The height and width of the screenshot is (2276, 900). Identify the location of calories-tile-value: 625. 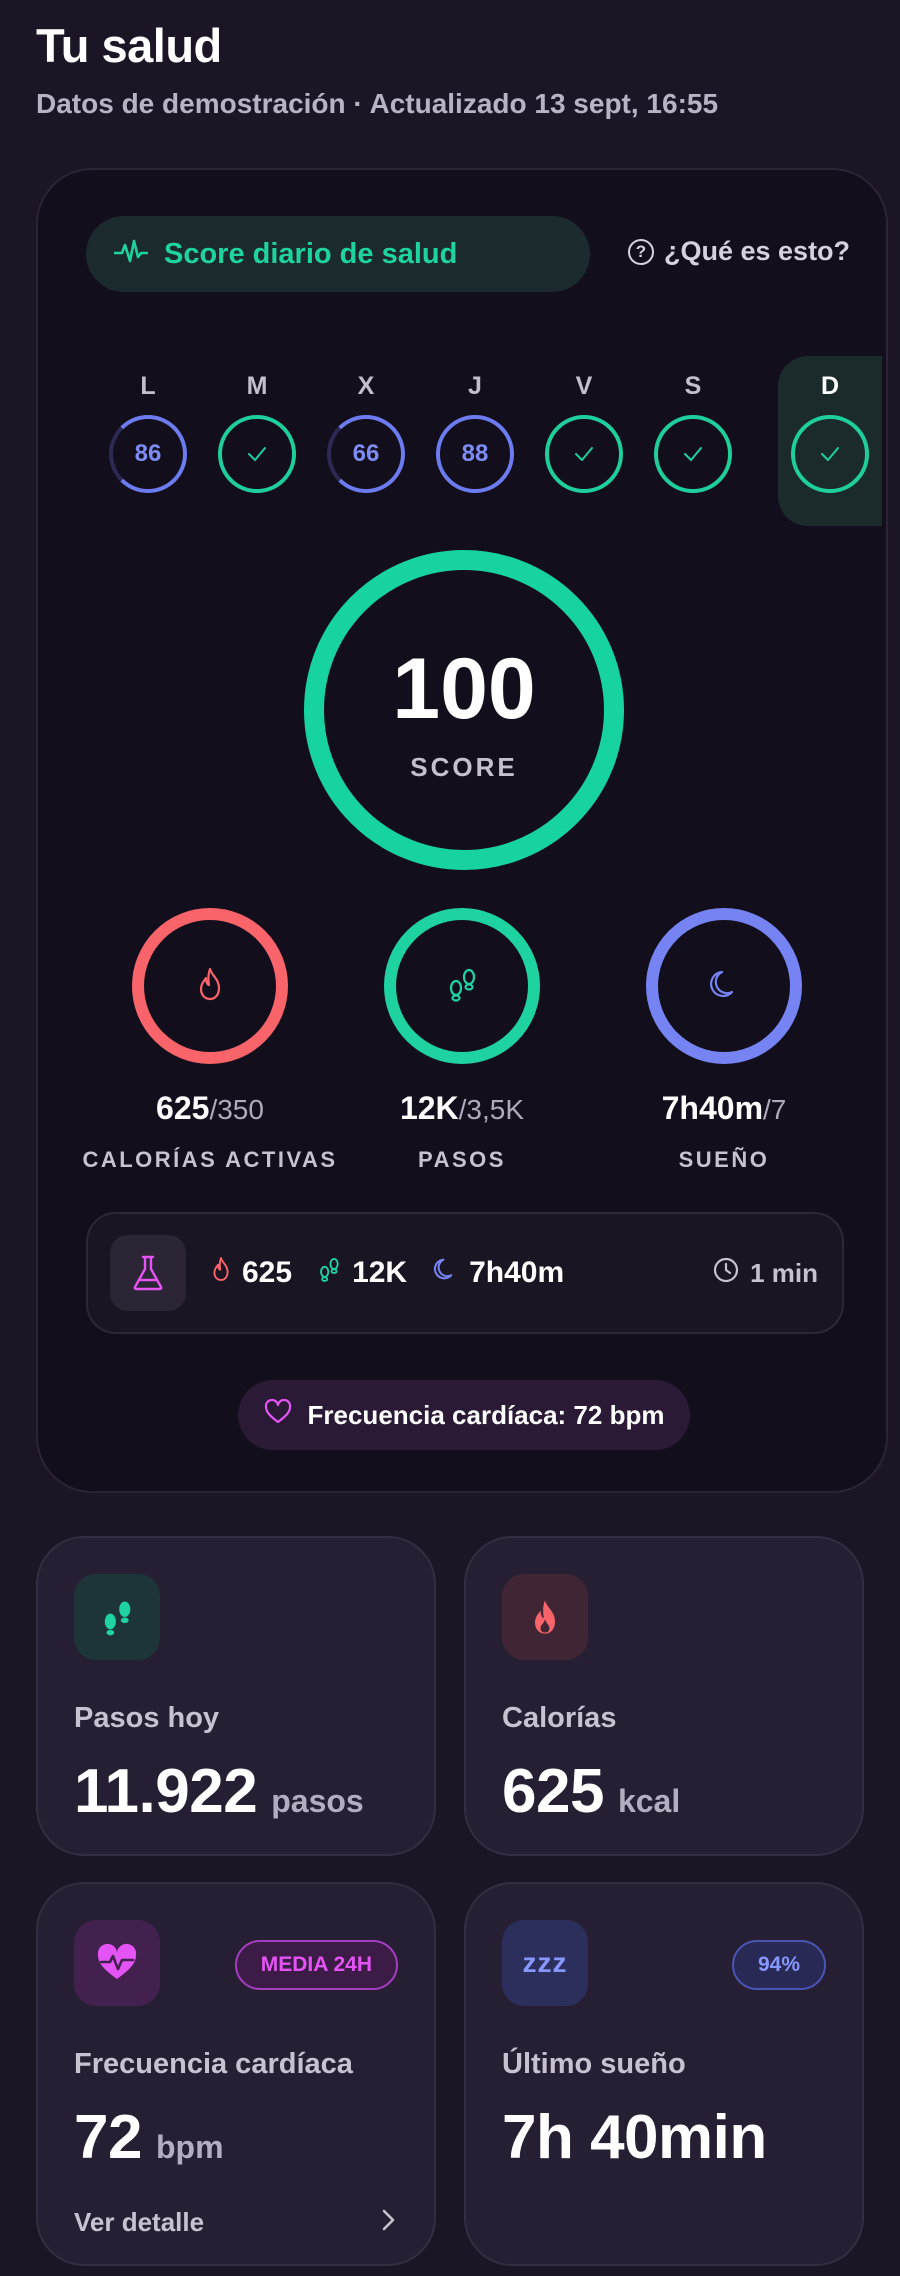
(553, 1791).